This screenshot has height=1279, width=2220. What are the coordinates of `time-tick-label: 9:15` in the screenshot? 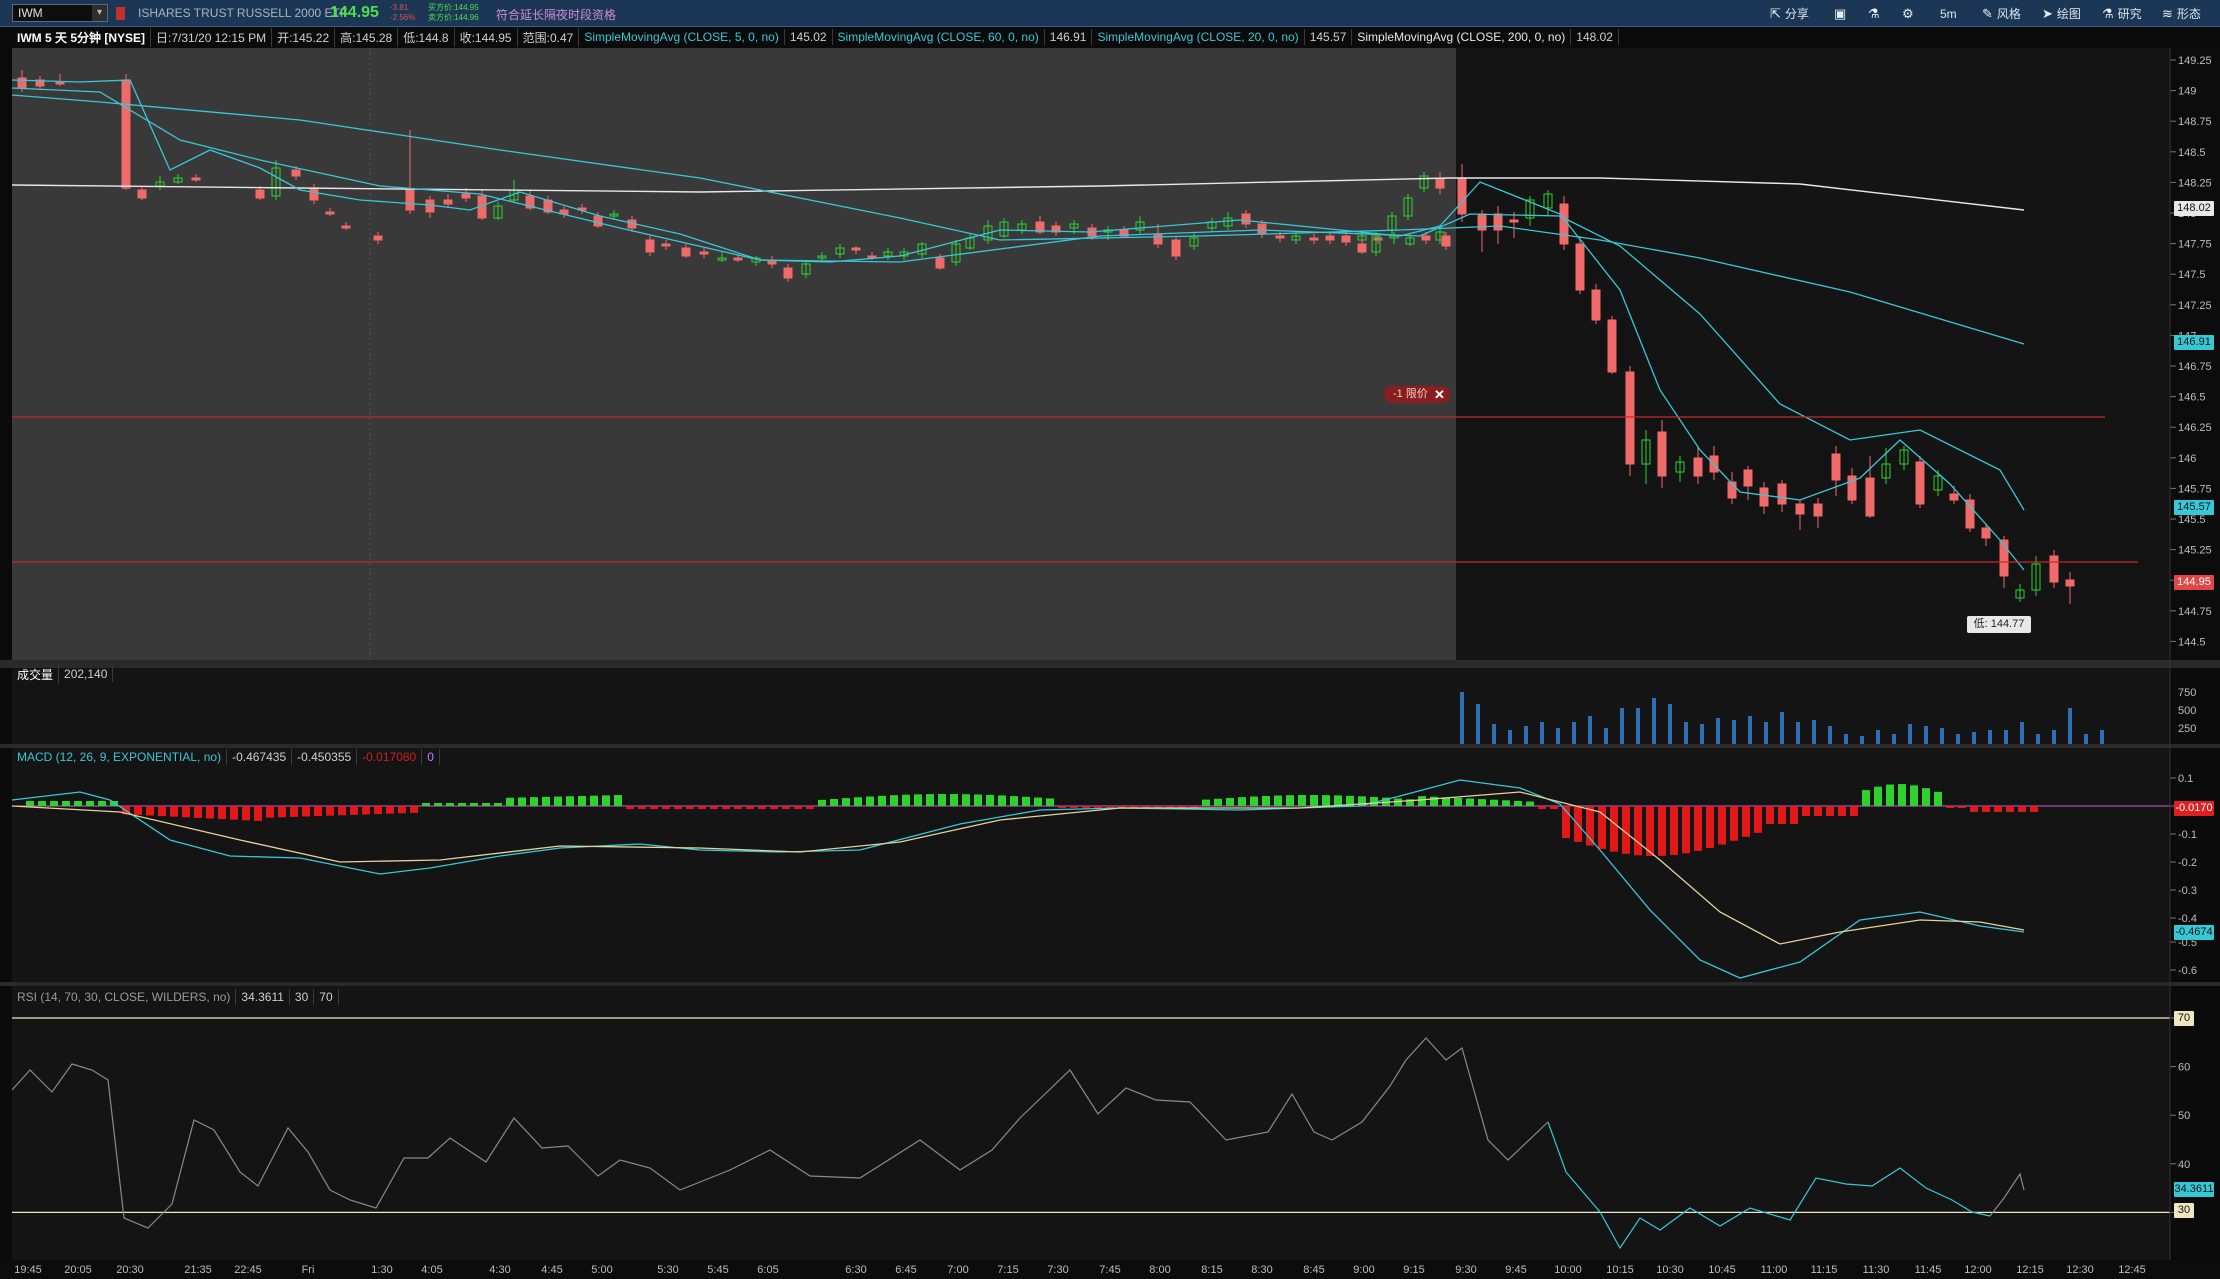 It's located at (1413, 1270).